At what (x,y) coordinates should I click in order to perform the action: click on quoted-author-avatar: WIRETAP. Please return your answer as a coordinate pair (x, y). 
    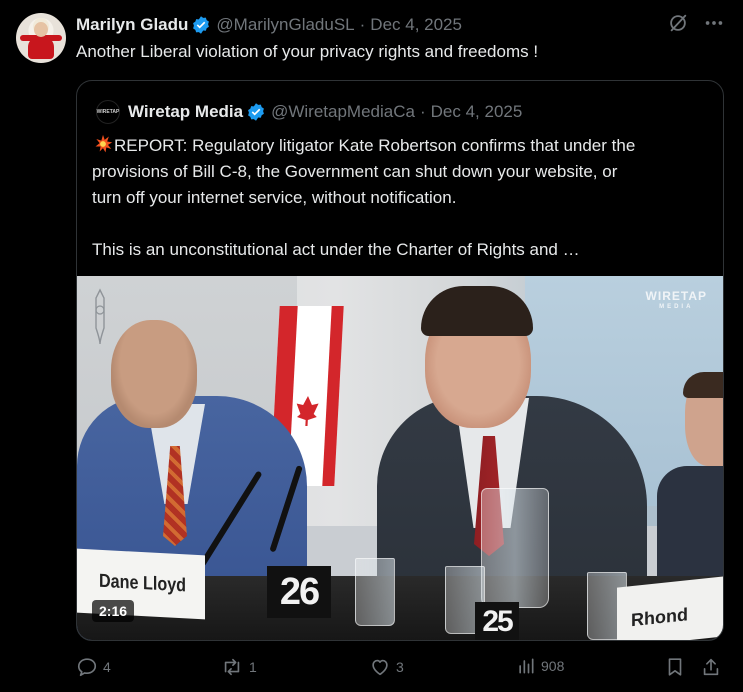
    Looking at the image, I should click on (108, 112).